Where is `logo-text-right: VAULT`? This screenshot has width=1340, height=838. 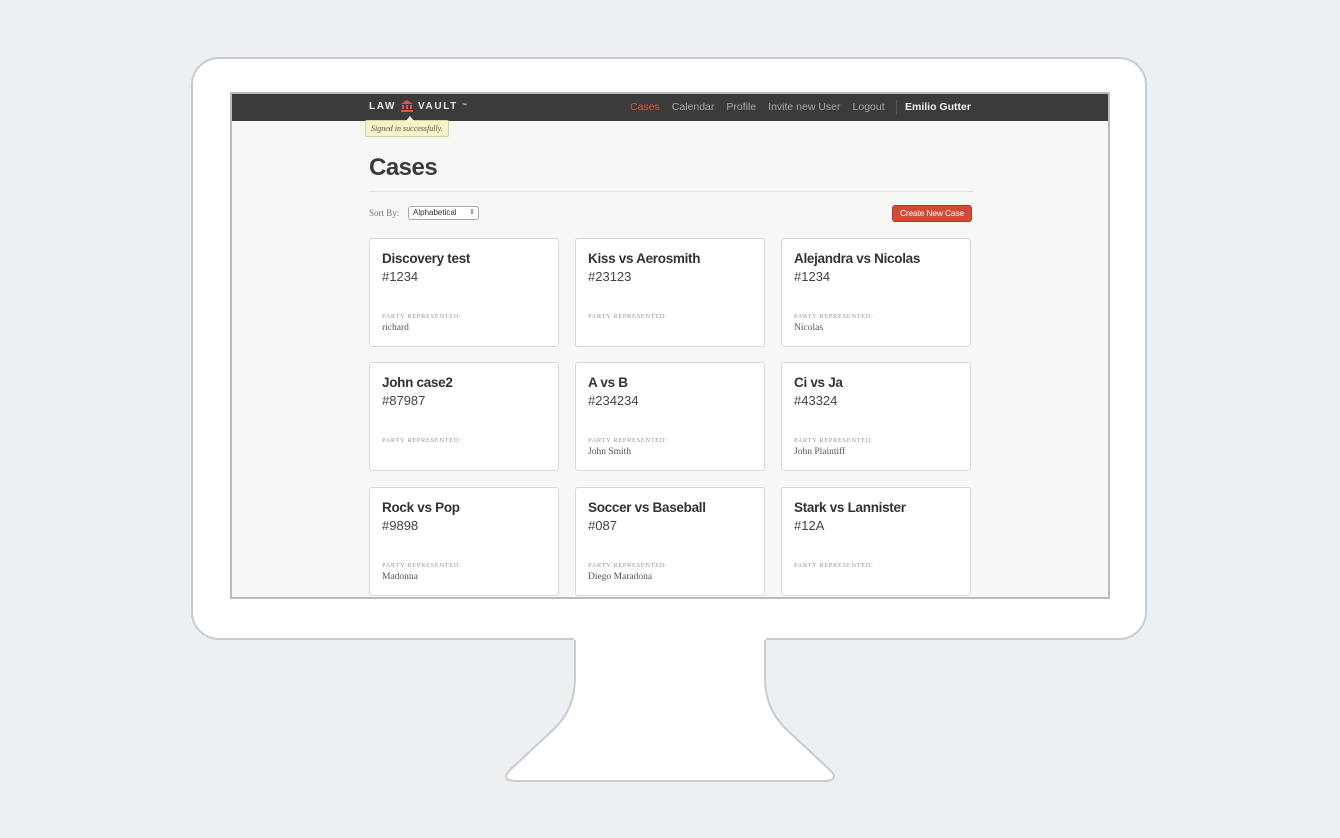
logo-text-right: VAULT is located at coordinates (438, 106).